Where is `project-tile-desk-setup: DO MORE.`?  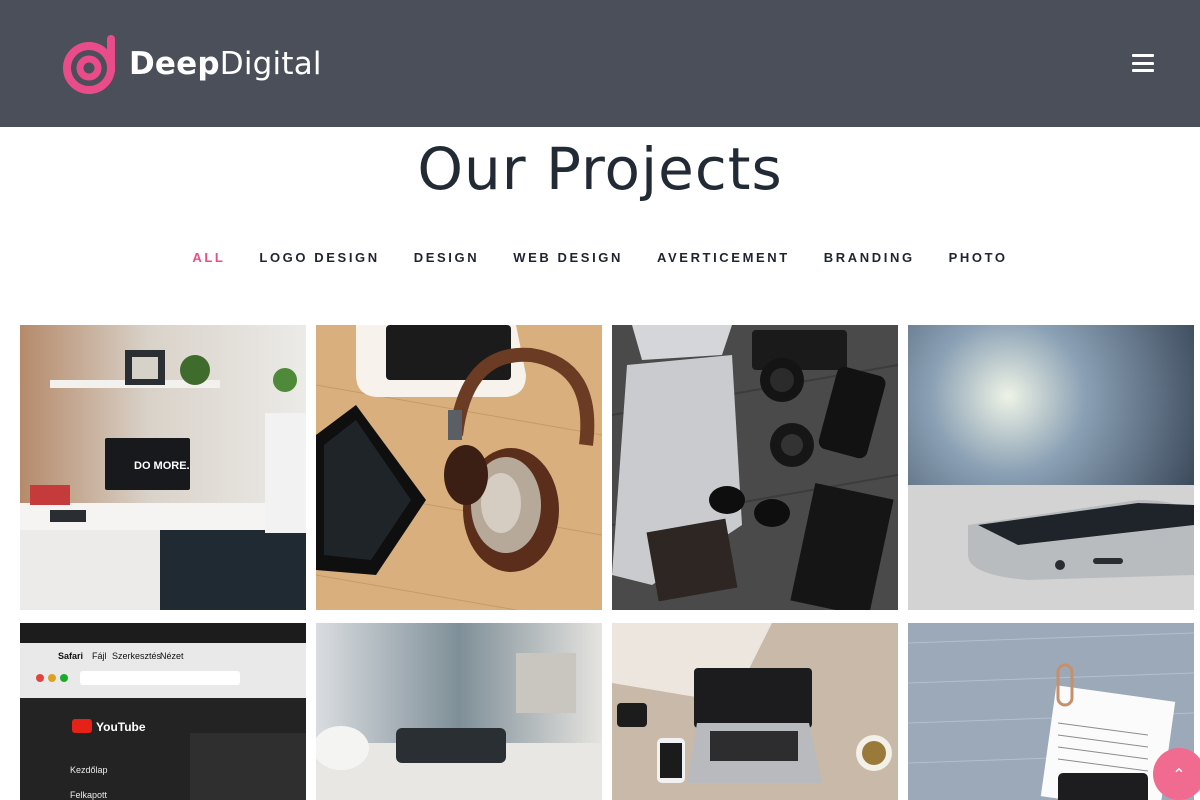
project-tile-desk-setup: DO MORE. is located at coordinates (163, 467).